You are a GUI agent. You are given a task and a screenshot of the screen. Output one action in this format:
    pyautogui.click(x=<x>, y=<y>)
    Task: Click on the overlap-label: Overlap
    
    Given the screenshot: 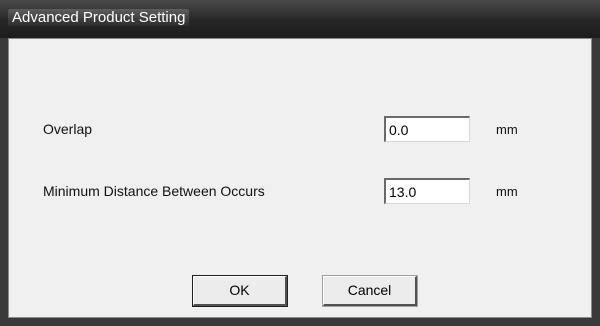 What is the action you would take?
    pyautogui.click(x=68, y=129)
    